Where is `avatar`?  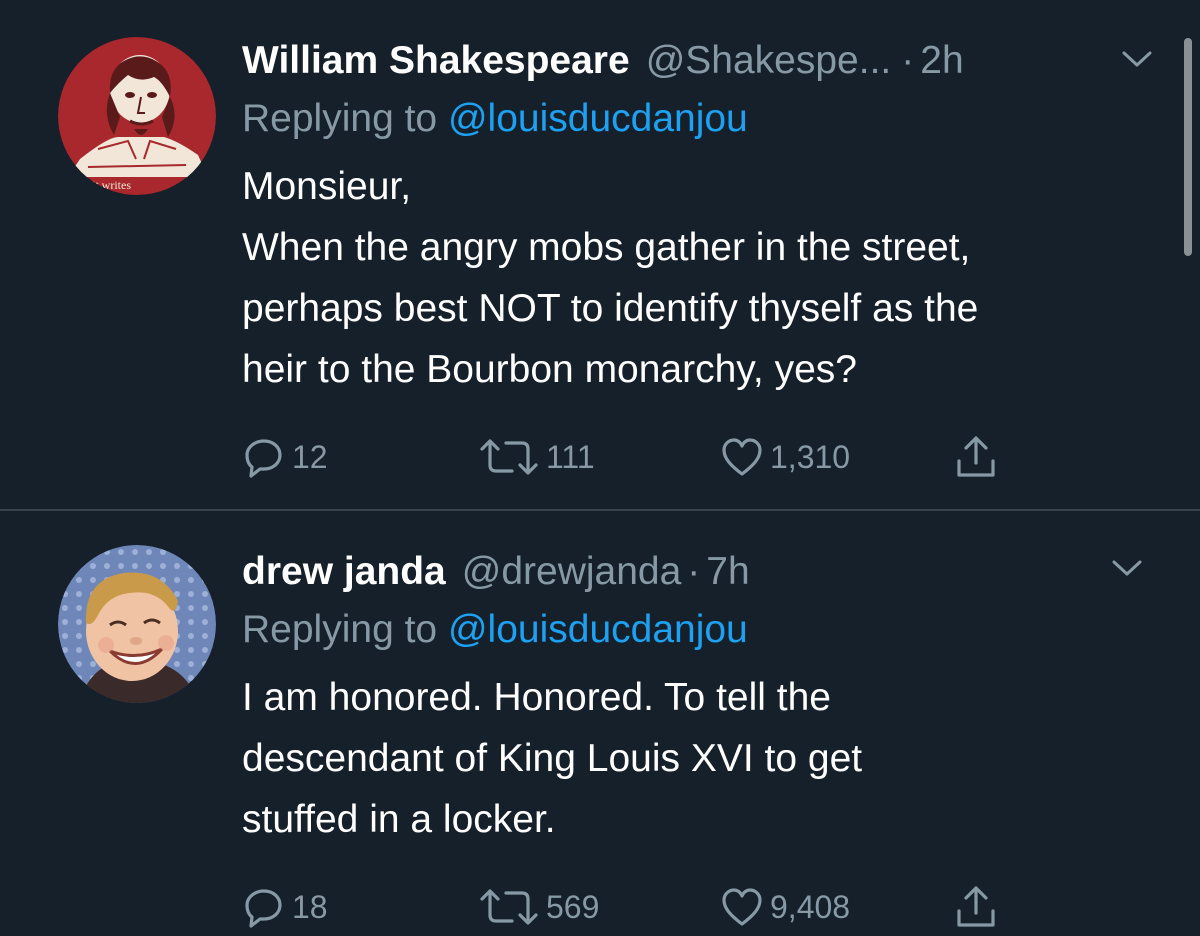
avatar is located at coordinates (137, 624).